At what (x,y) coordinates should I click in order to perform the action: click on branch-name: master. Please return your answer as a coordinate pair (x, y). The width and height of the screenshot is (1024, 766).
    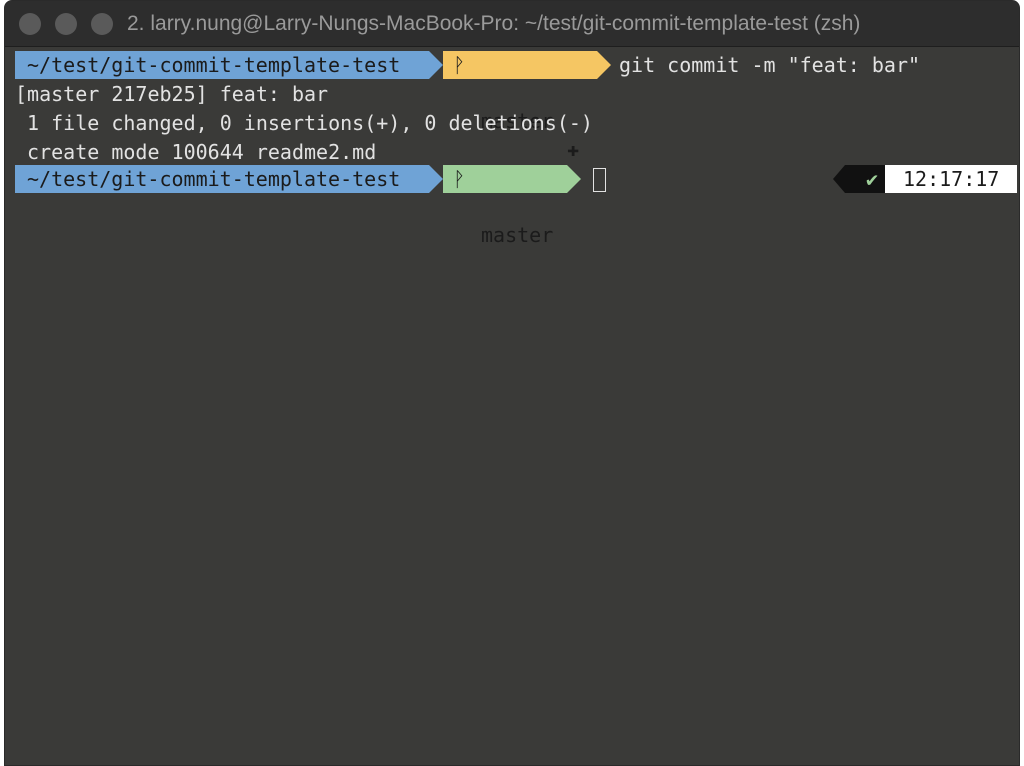
    Looking at the image, I should click on (517, 235).